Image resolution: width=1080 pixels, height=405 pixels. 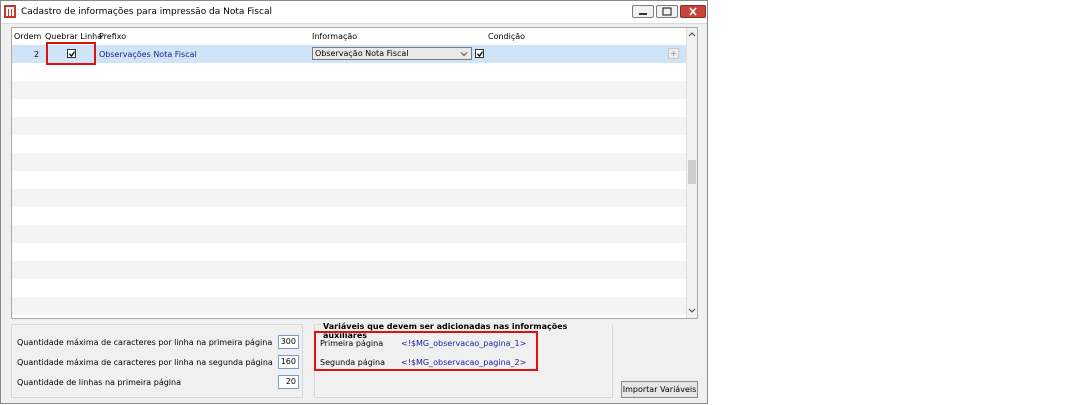 I want to click on chevron-down-icon, so click(x=464, y=54).